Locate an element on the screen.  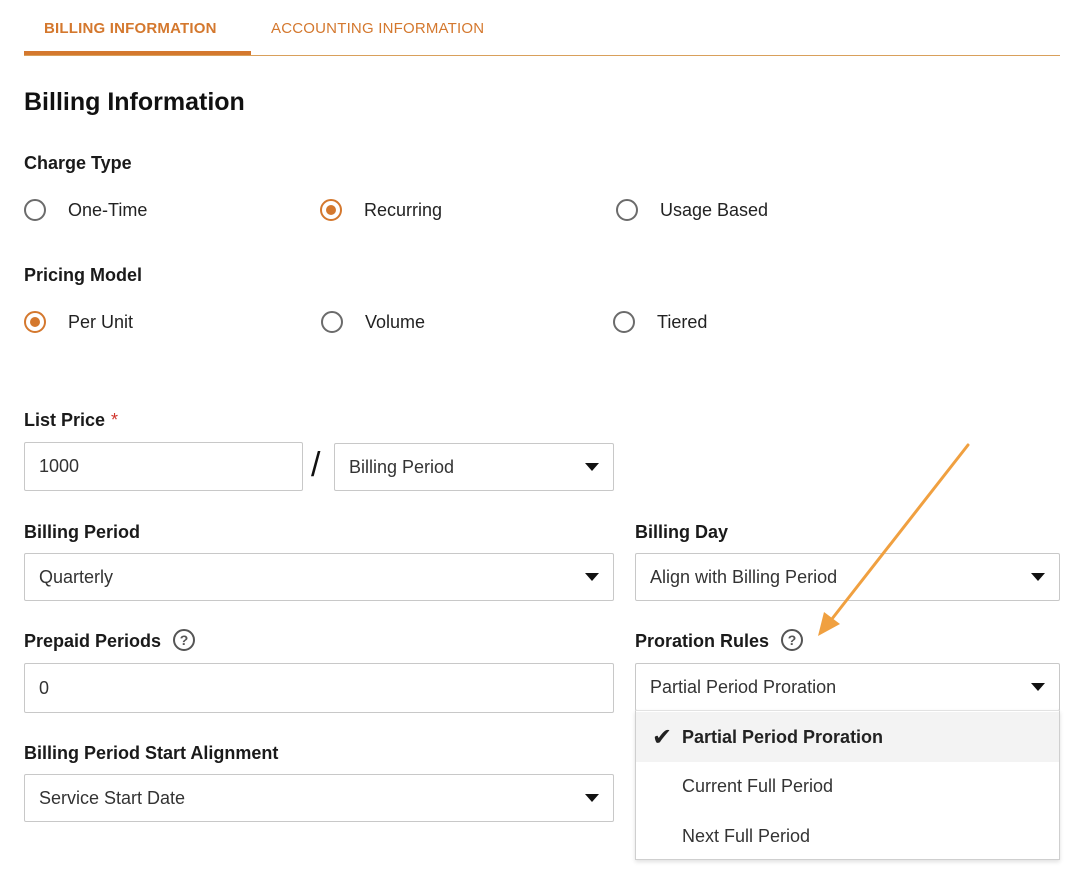
radio-one-time: One-Time is located at coordinates (85, 210).